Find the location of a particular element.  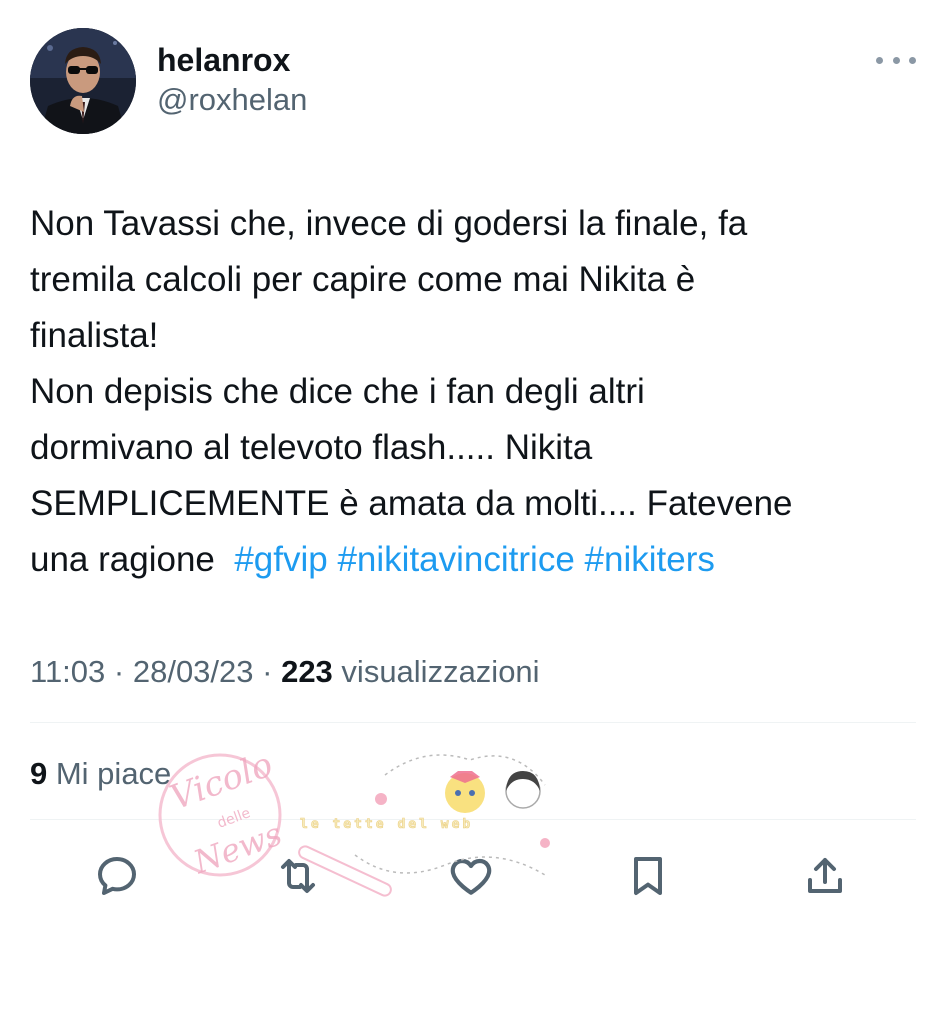

likes-label: Mi piace is located at coordinates (109, 773).